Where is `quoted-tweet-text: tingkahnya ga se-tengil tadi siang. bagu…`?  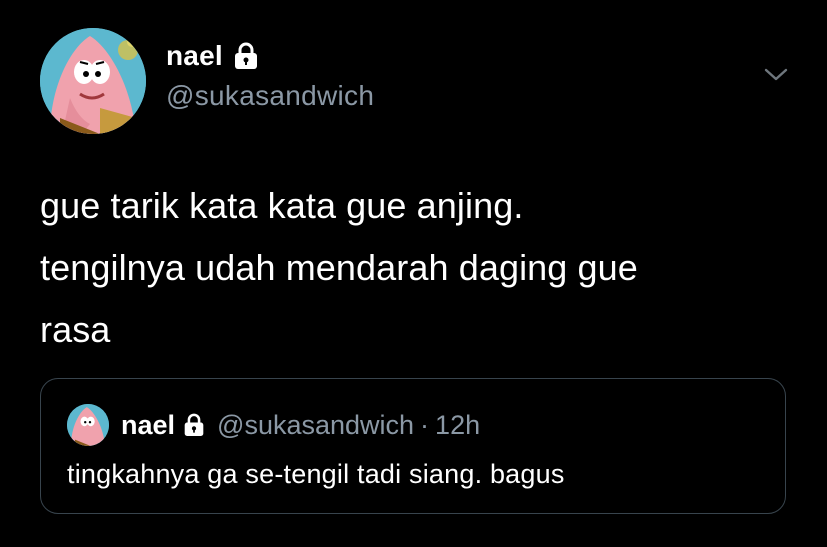
quoted-tweet-text: tingkahnya ga se-tengil tadi siang. bagu… is located at coordinates (316, 474).